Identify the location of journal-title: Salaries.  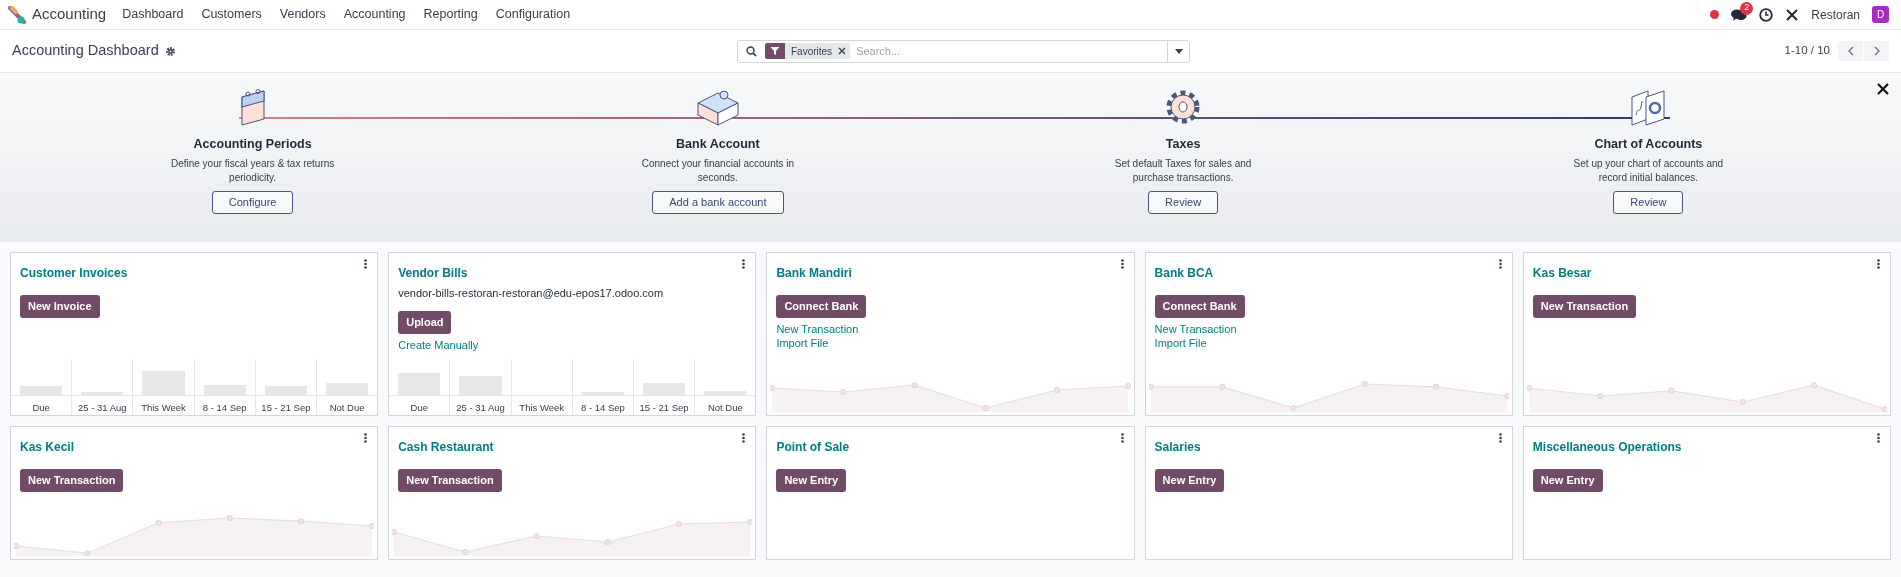
(1177, 447).